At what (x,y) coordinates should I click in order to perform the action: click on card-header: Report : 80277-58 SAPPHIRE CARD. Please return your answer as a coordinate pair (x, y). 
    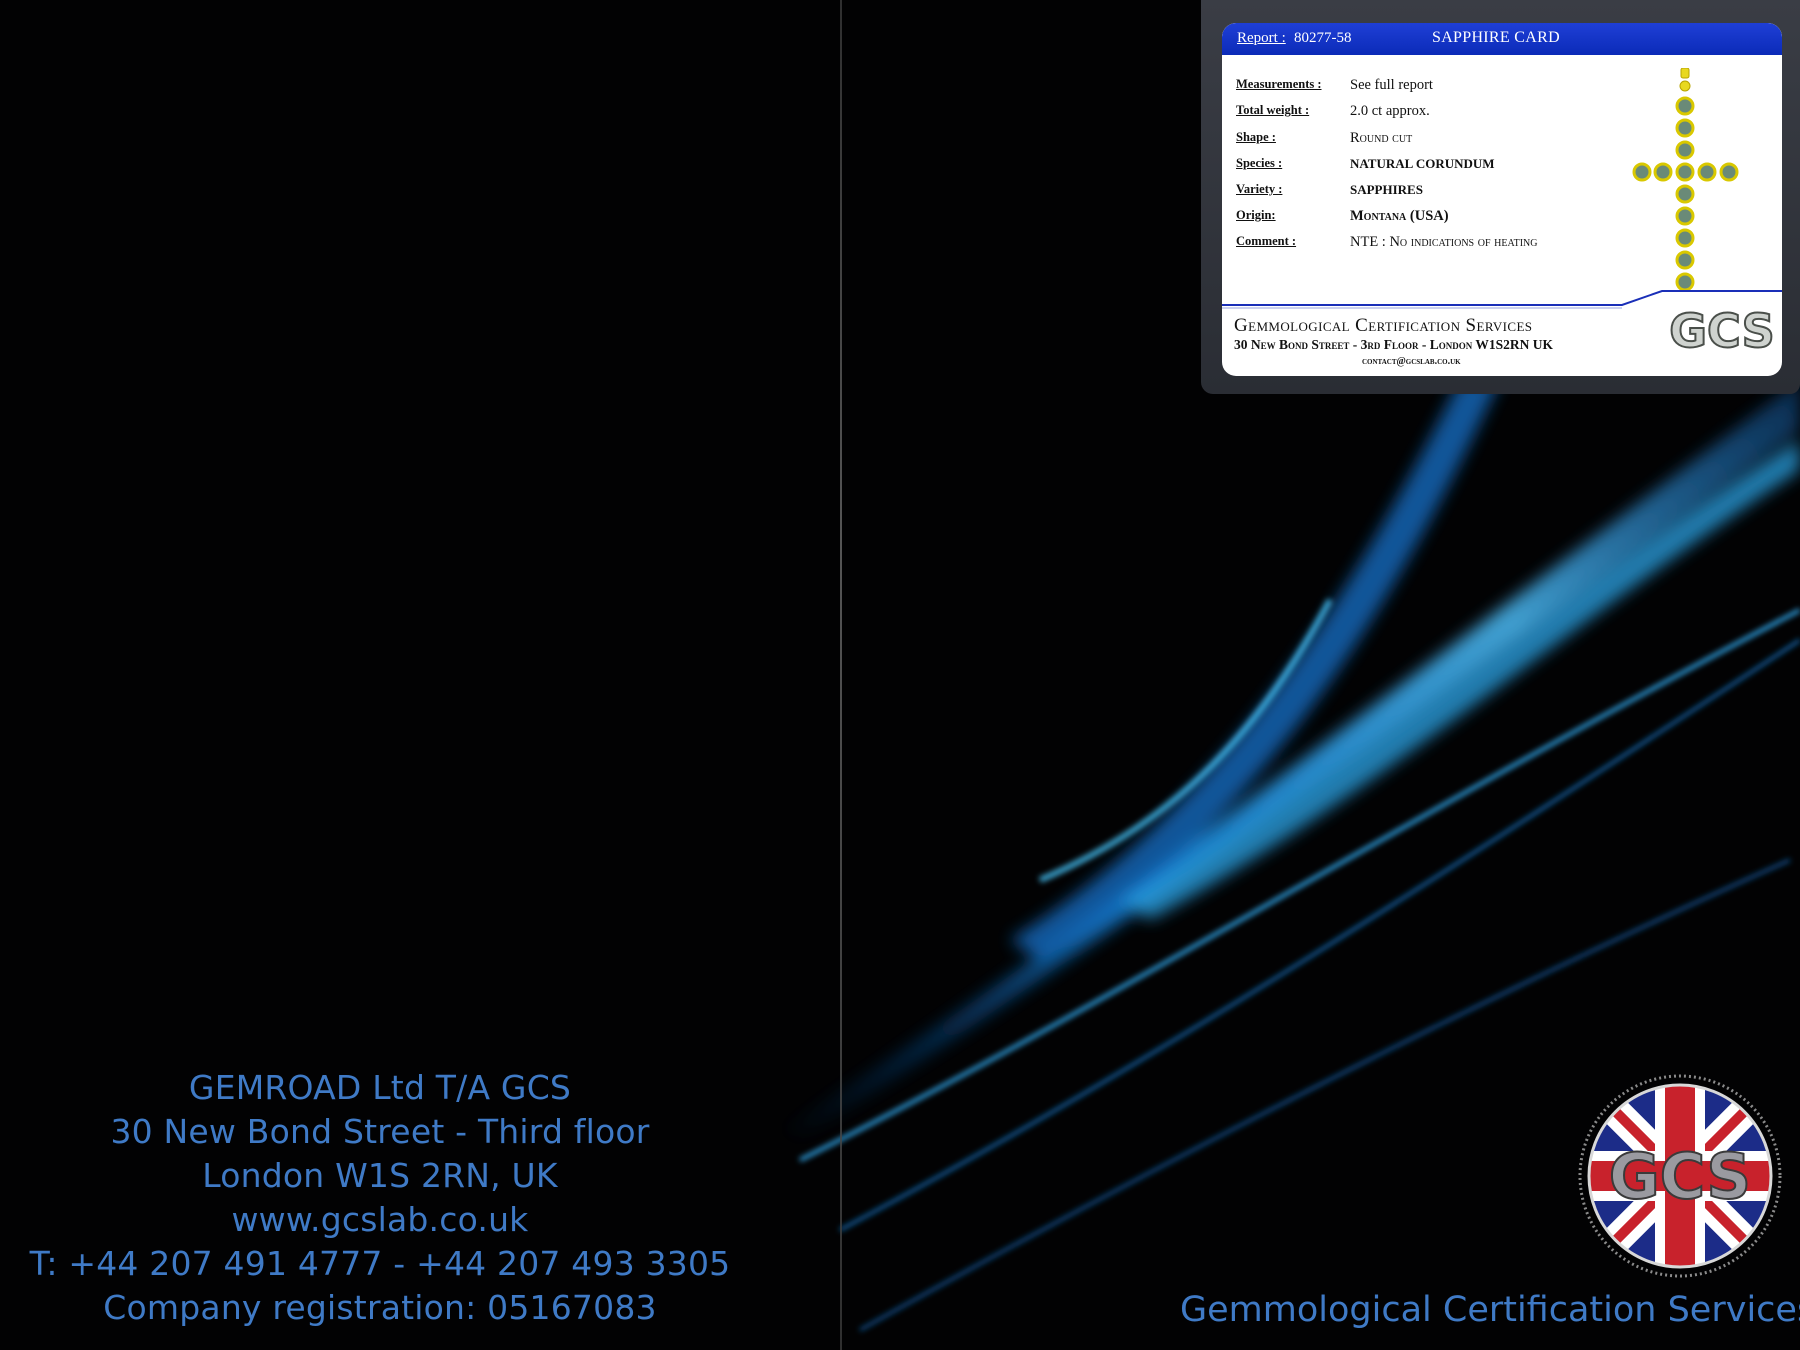
    Looking at the image, I should click on (1502, 39).